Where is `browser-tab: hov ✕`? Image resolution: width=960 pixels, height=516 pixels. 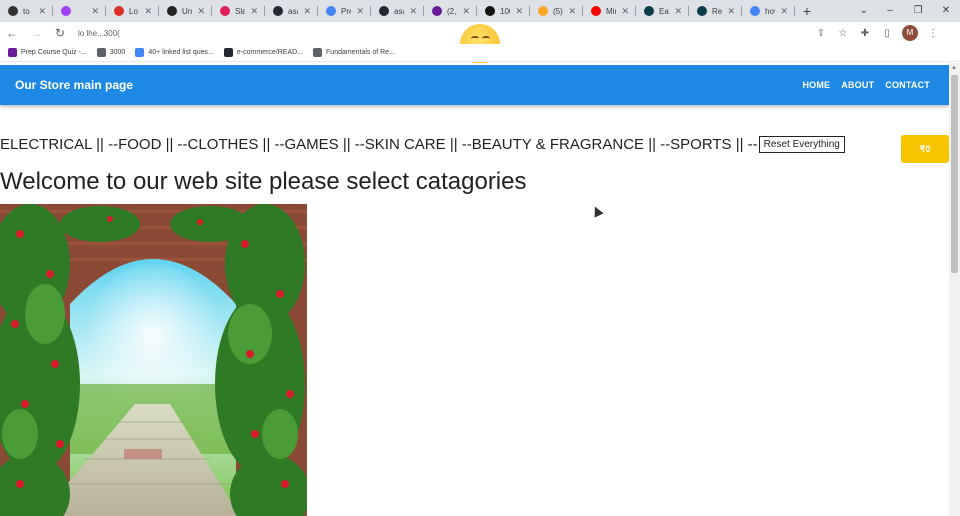
browser-tab: hov ✕ is located at coordinates (768, 11).